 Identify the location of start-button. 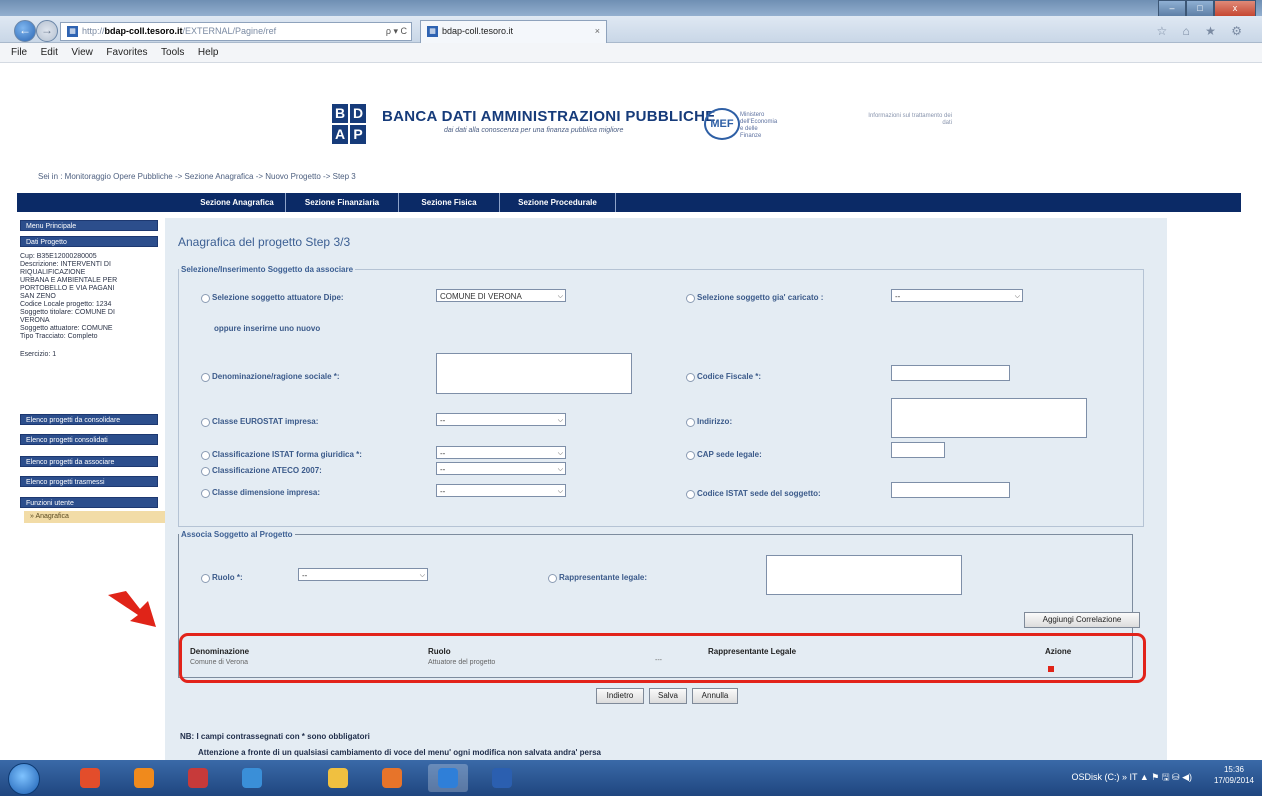
(24, 779).